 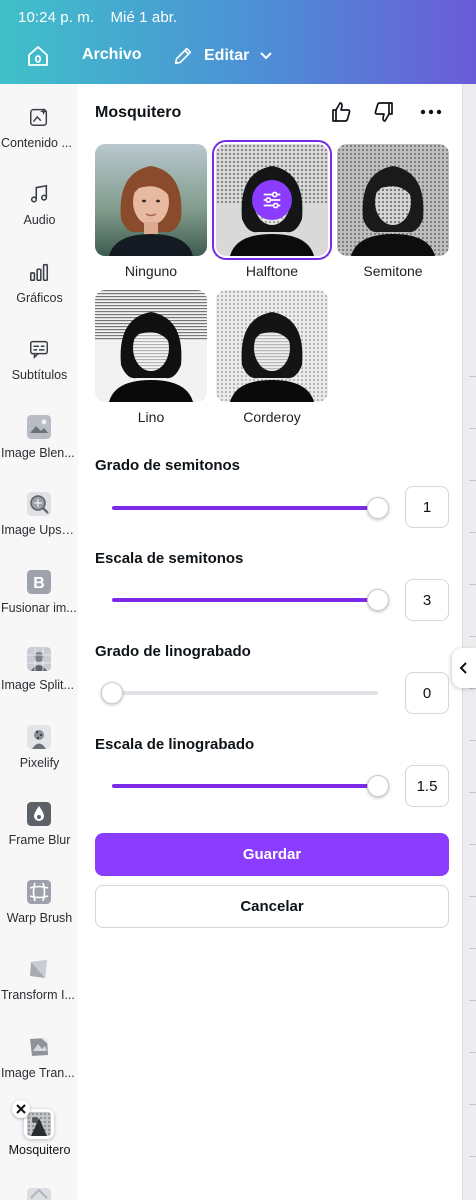 I want to click on archivo-menu: Archivo, so click(x=112, y=55).